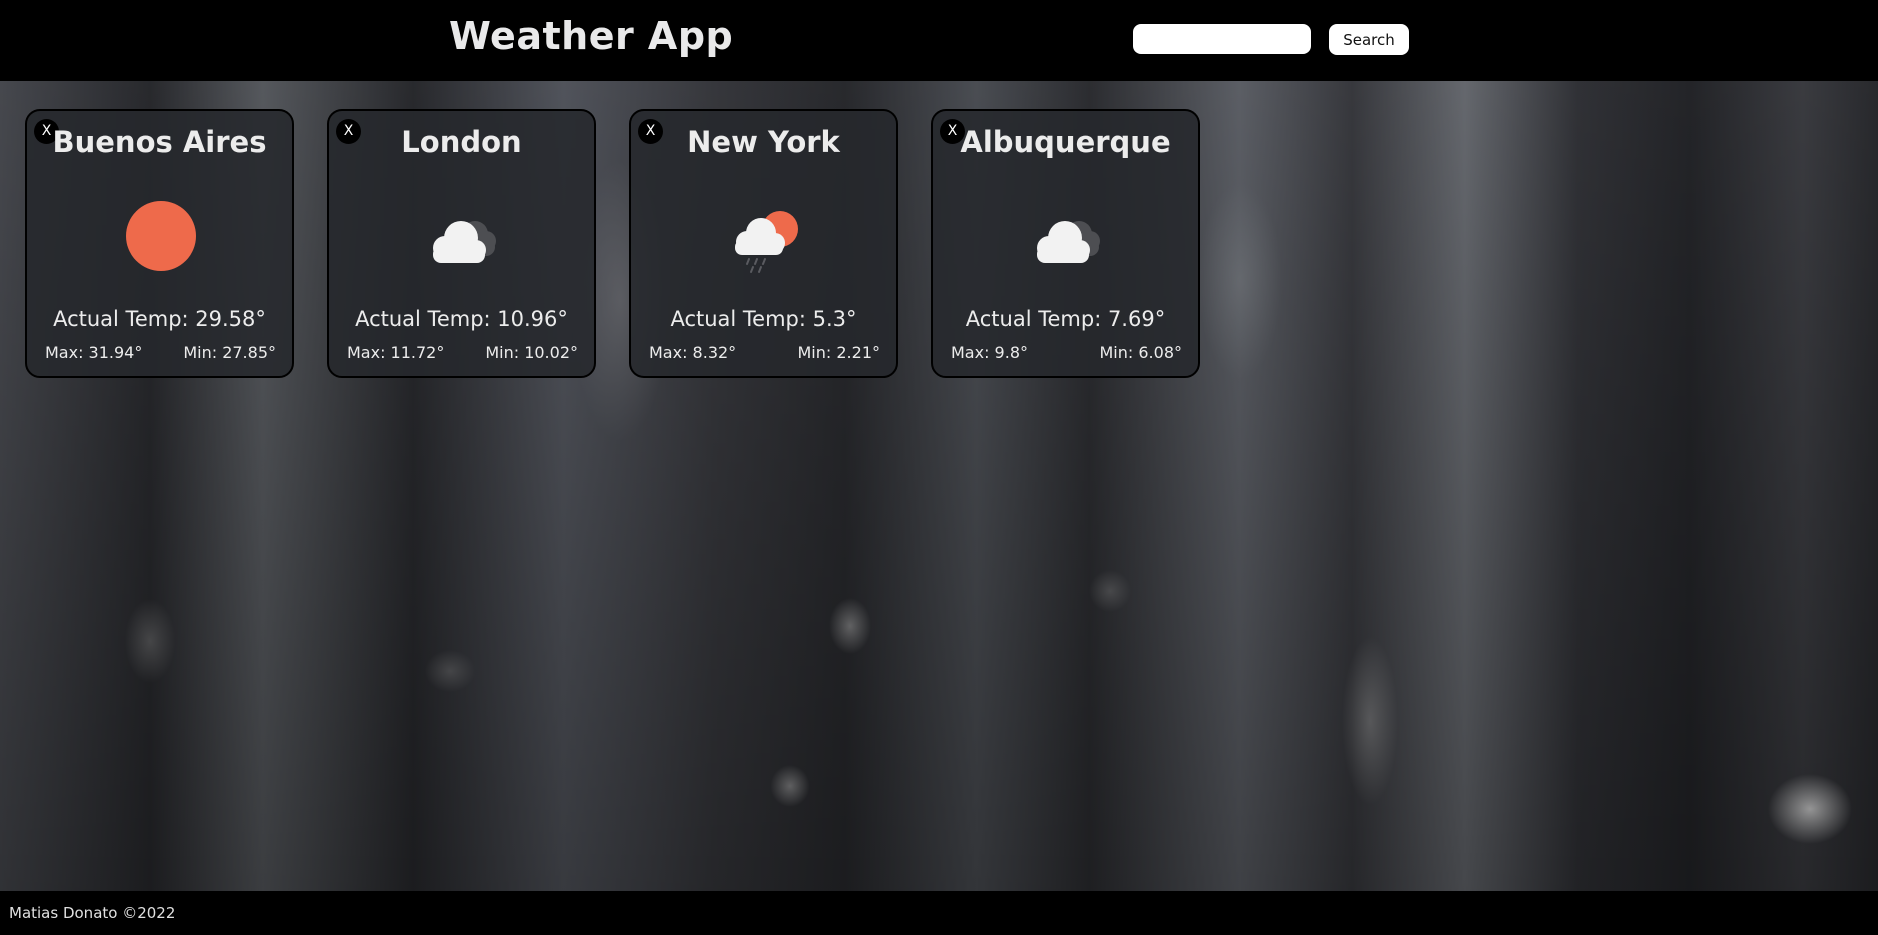  Describe the element at coordinates (94, 352) in the screenshot. I see `max-temp: Max: 31.94°` at that location.